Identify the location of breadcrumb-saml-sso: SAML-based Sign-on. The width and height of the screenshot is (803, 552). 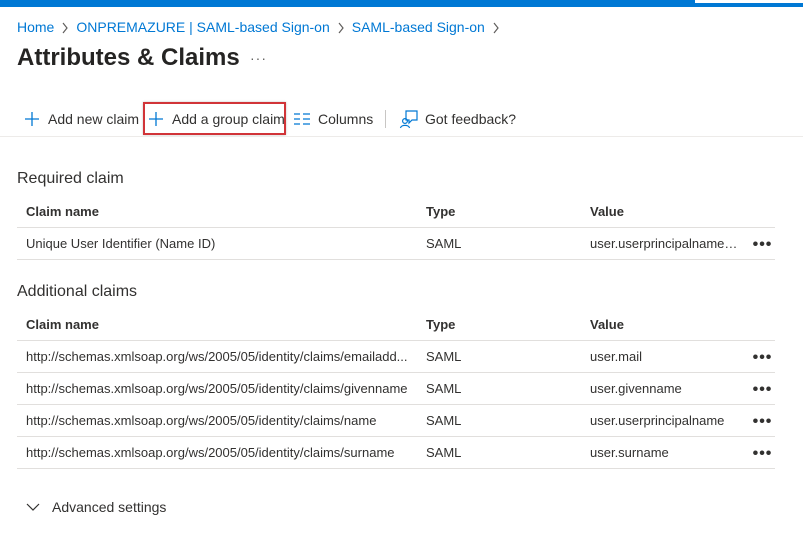
(418, 27).